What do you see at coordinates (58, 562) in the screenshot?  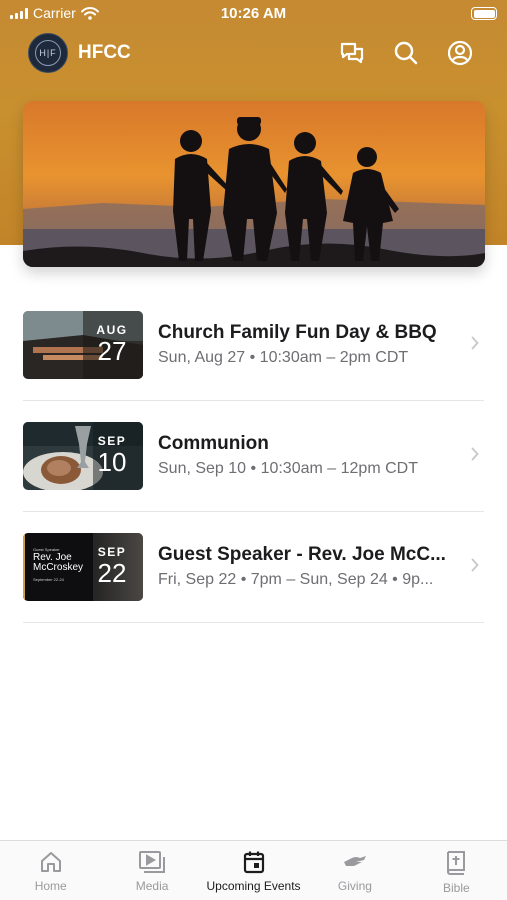 I see `thumb-speaker-name: Rev. Joe McCroskey` at bounding box center [58, 562].